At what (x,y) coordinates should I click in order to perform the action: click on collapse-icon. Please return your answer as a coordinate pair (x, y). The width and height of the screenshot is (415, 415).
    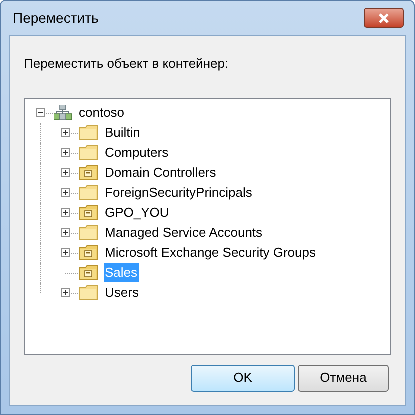
    Looking at the image, I should click on (40, 112).